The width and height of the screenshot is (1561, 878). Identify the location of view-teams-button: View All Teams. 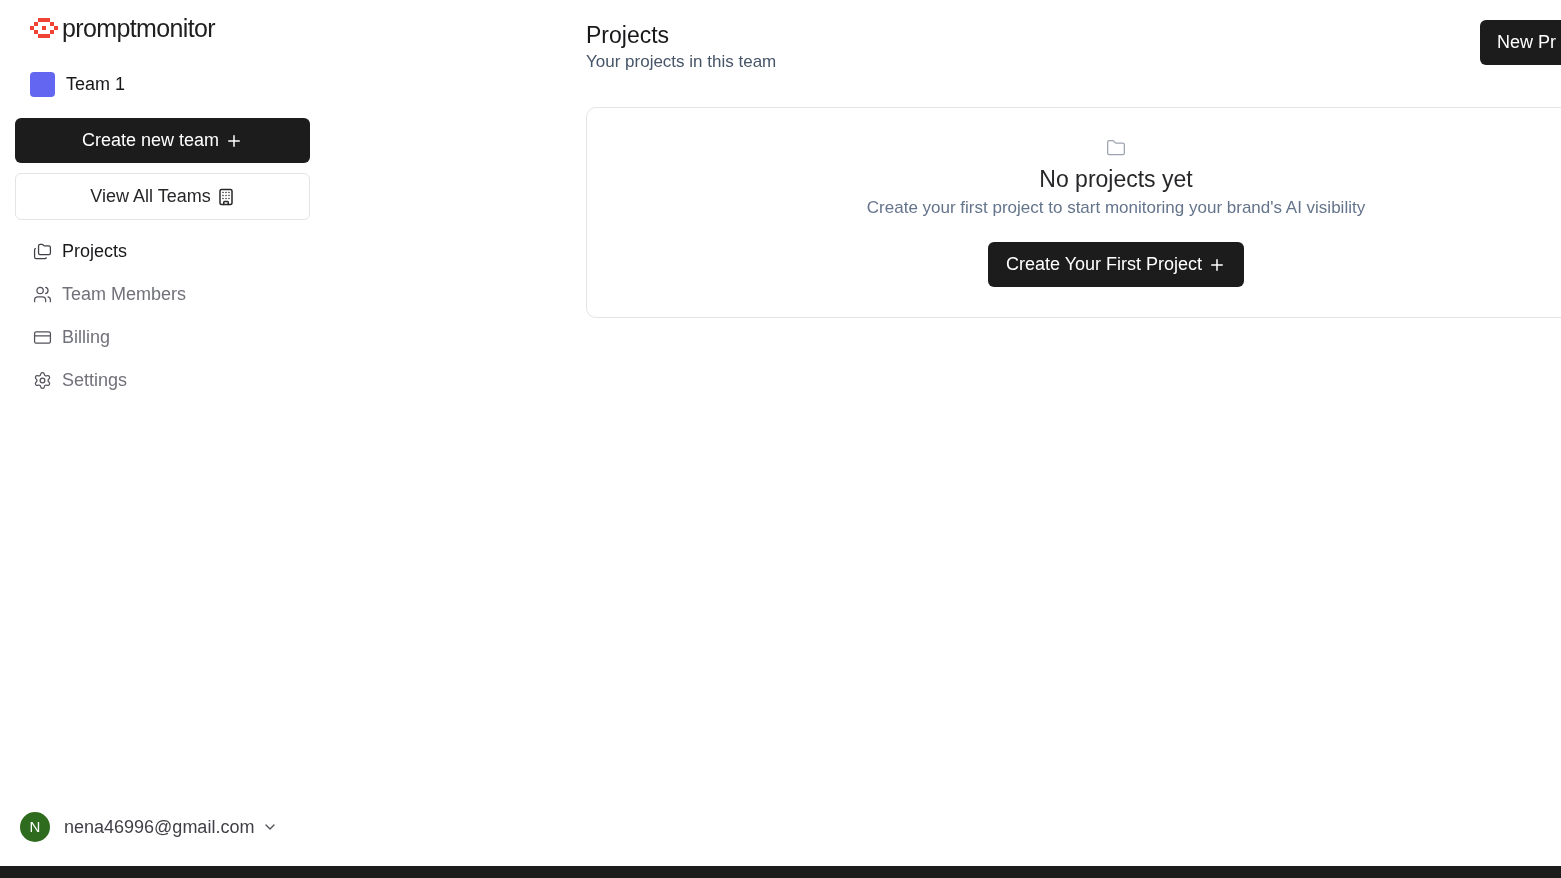
(162, 196).